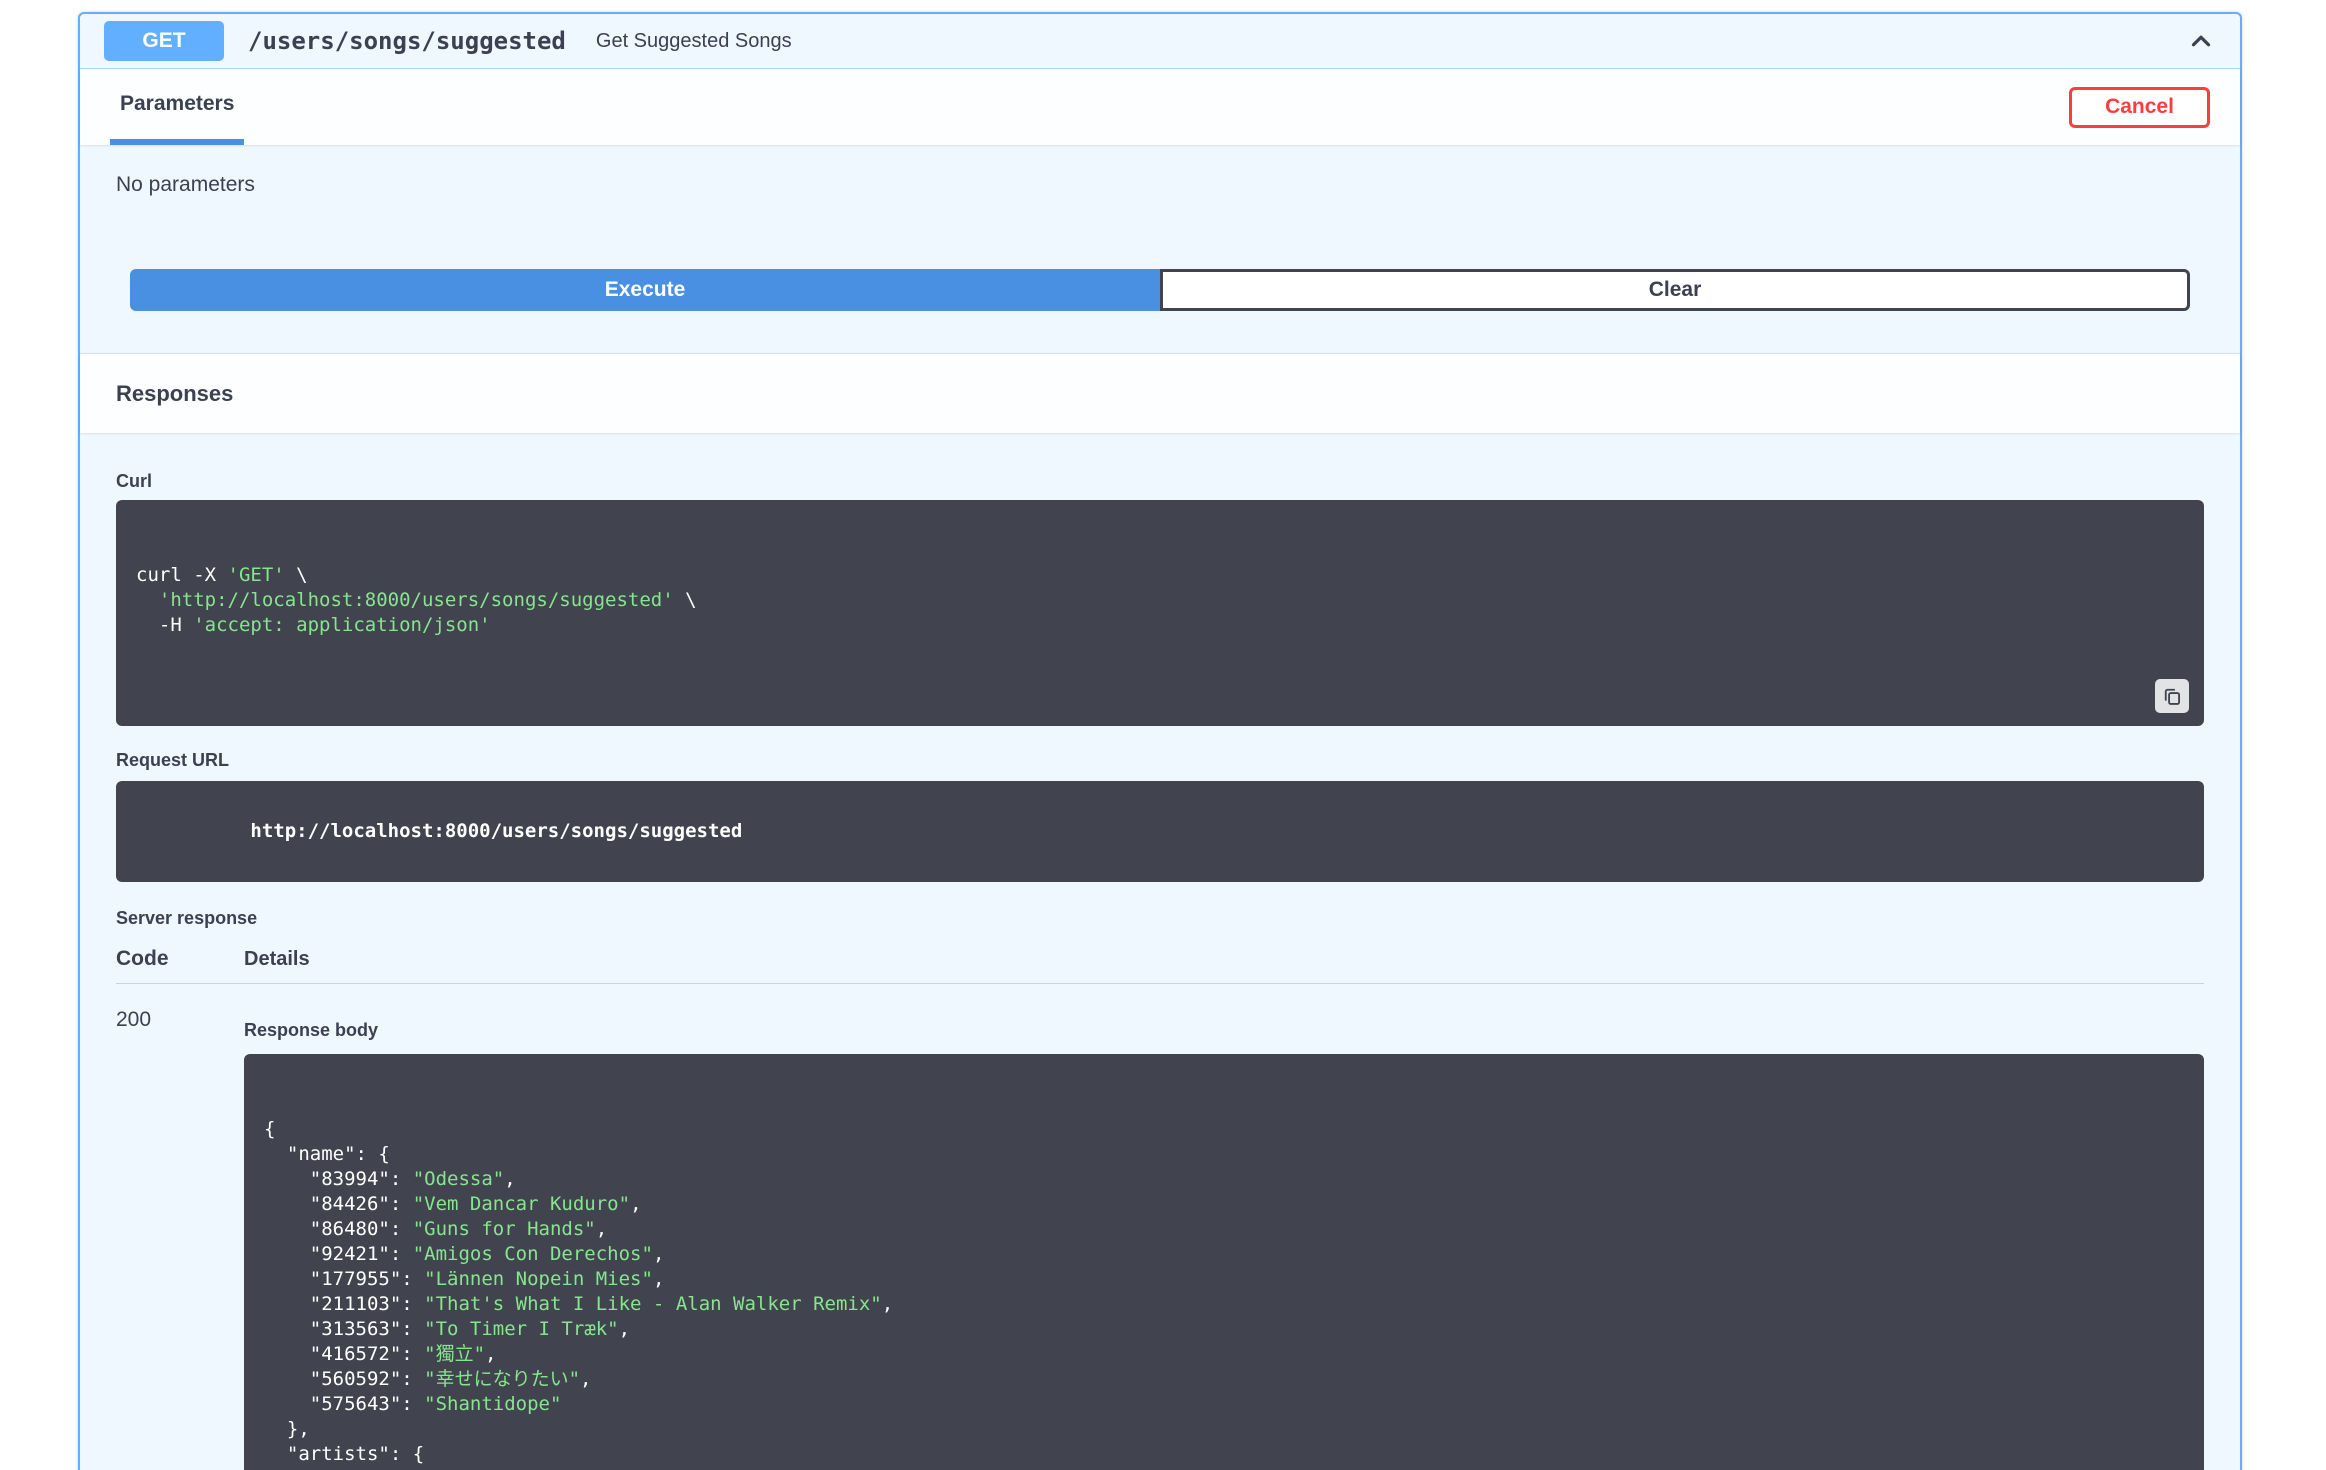 The width and height of the screenshot is (2326, 1470). Describe the element at coordinates (1160, 107) in the screenshot. I see `parameters-section-header: Parameters Cancel` at that location.